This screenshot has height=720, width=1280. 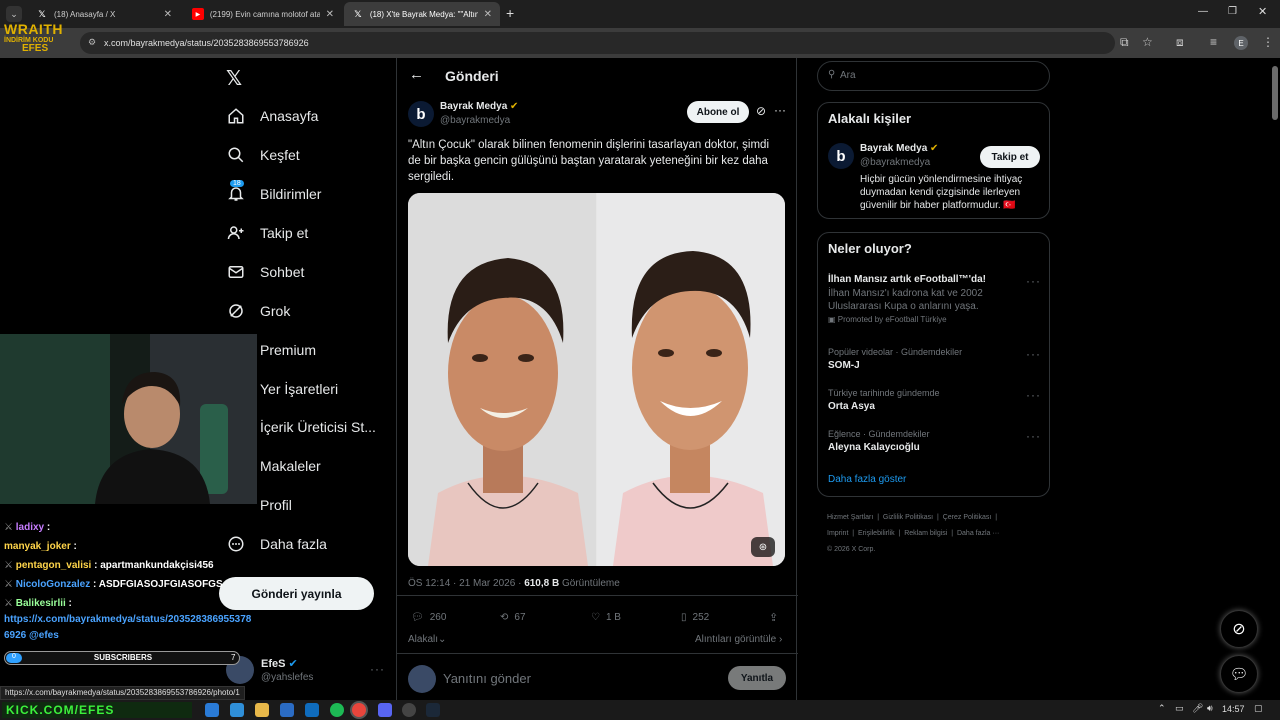 What do you see at coordinates (409, 710) in the screenshot?
I see `obs-icon` at bounding box center [409, 710].